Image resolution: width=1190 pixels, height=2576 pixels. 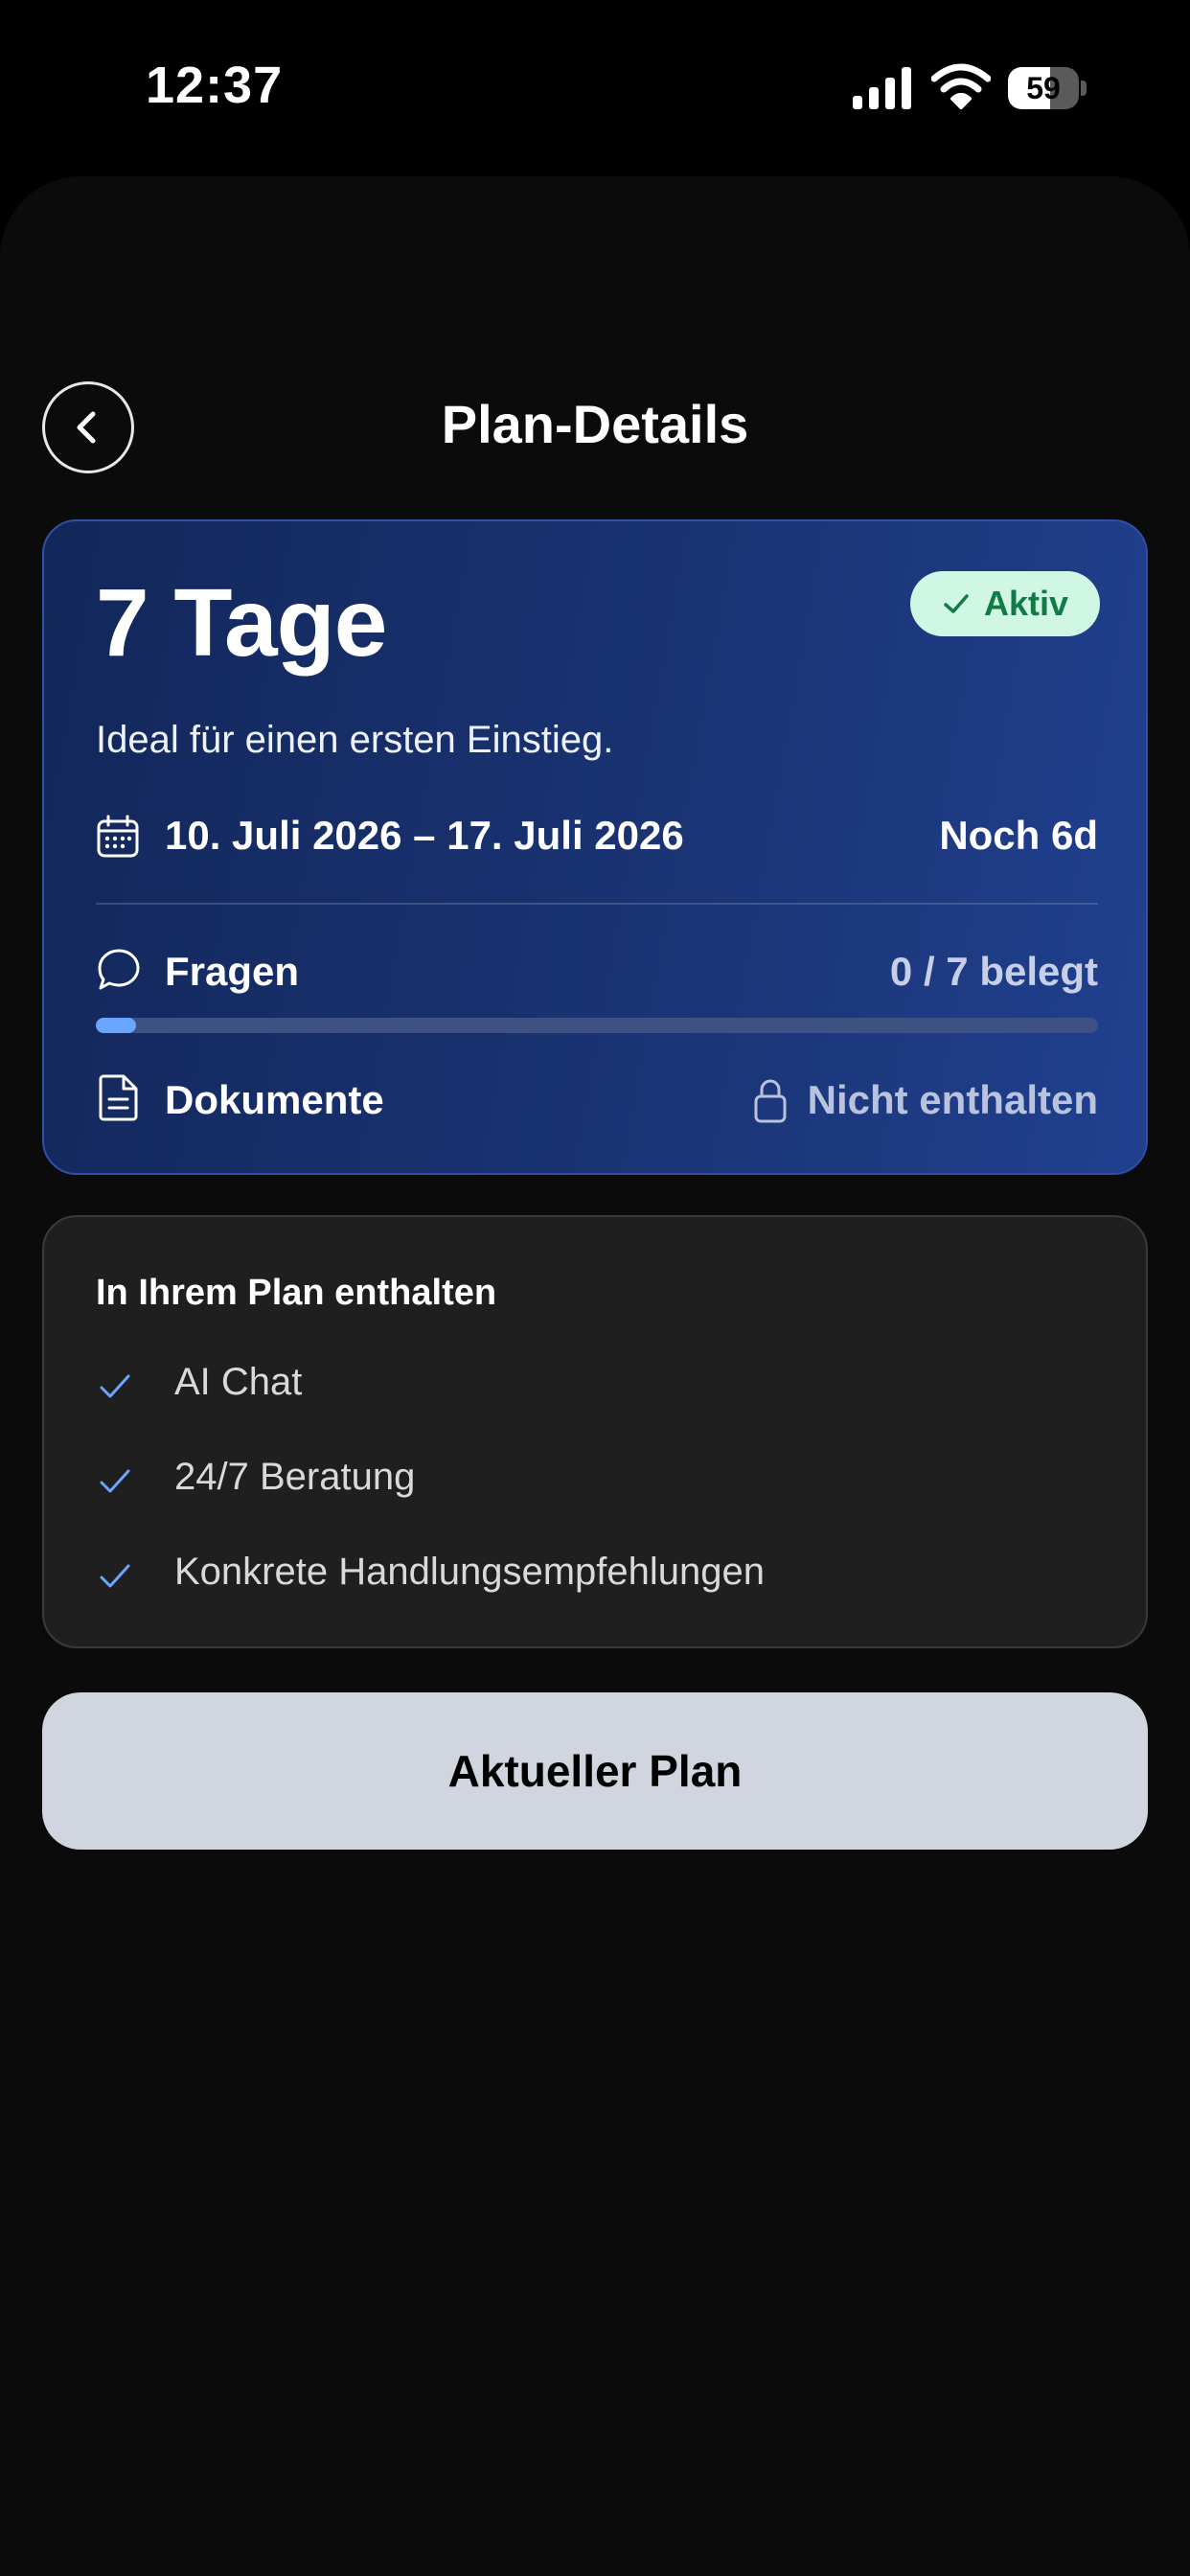 I want to click on features-title: In Ihrem Plan enthalten, so click(x=296, y=1293).